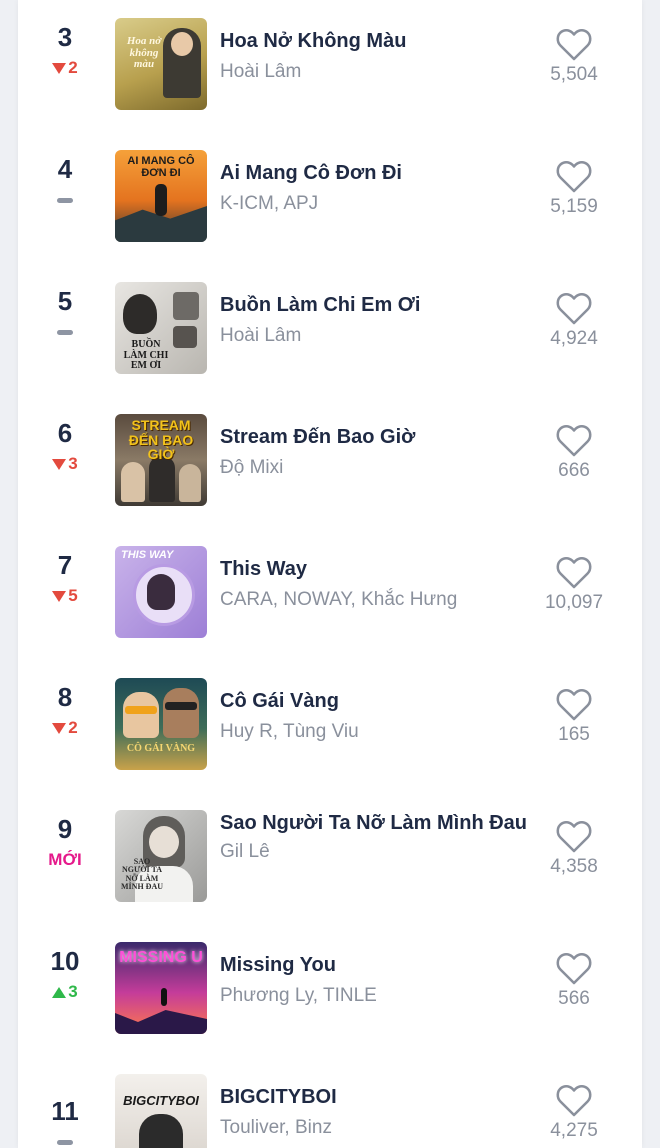 This screenshot has width=660, height=1148. I want to click on song-cover: BIGCITYBOI, so click(161, 1111).